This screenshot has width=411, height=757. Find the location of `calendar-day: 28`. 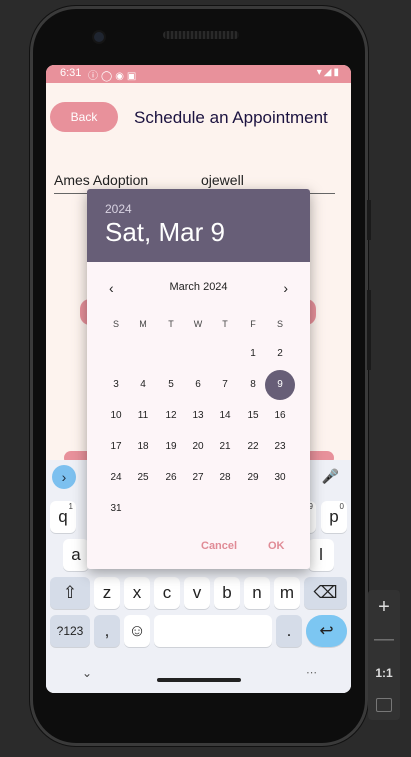

calendar-day: 28 is located at coordinates (225, 478).